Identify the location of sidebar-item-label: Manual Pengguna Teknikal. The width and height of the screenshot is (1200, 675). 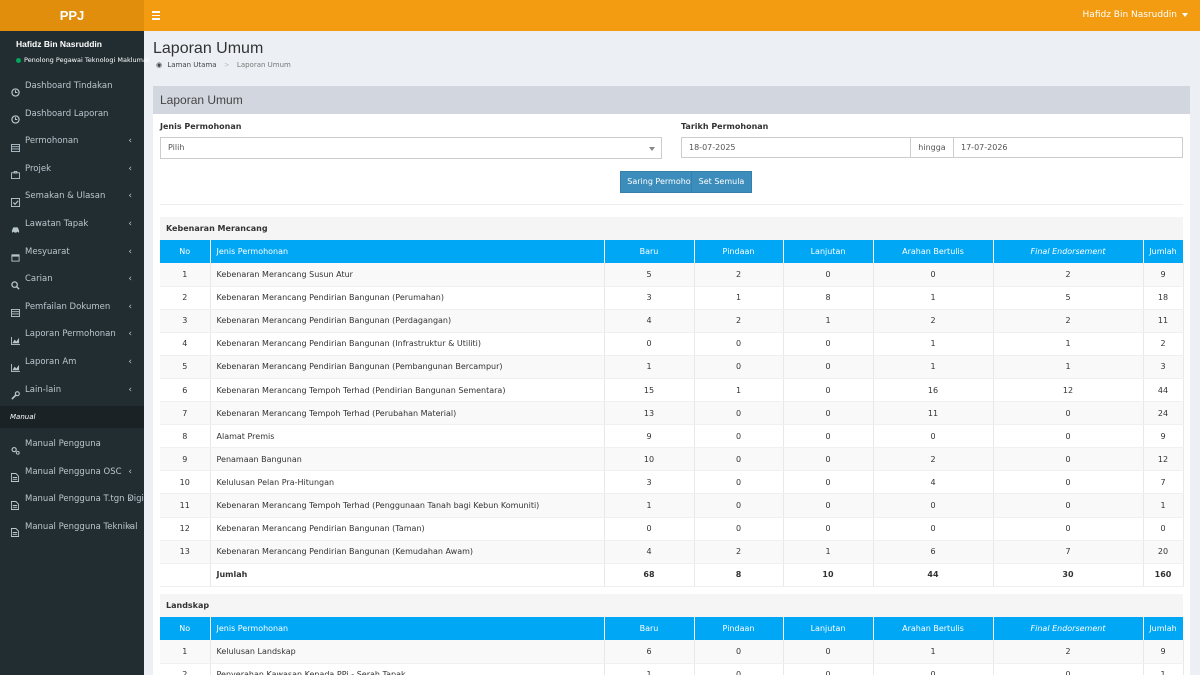
(81, 526).